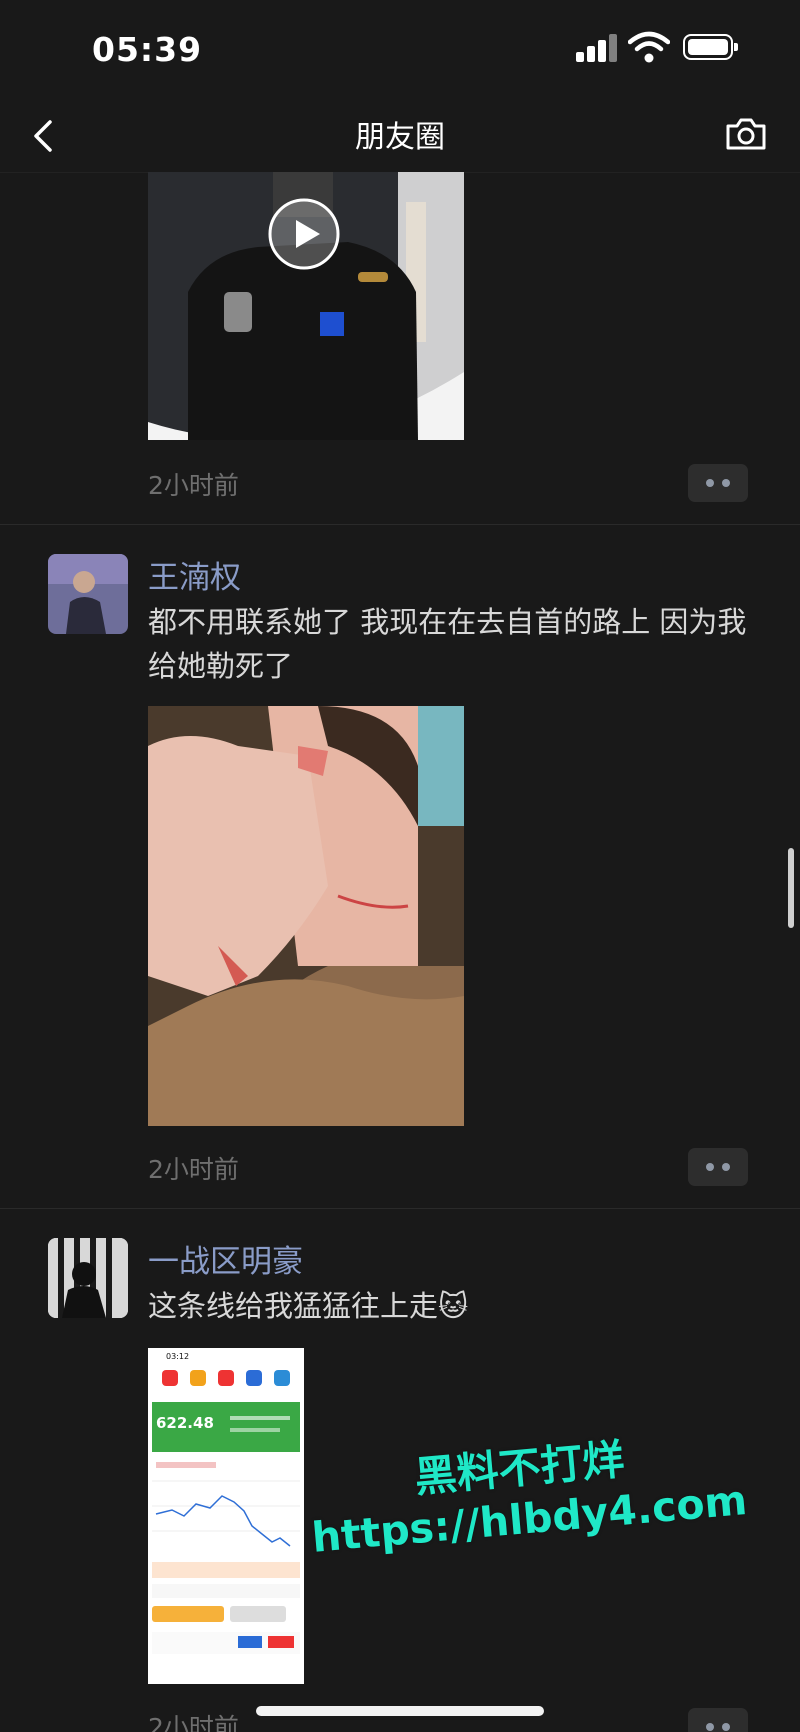 The height and width of the screenshot is (1732, 800). What do you see at coordinates (400, 1711) in the screenshot?
I see `home-indicator` at bounding box center [400, 1711].